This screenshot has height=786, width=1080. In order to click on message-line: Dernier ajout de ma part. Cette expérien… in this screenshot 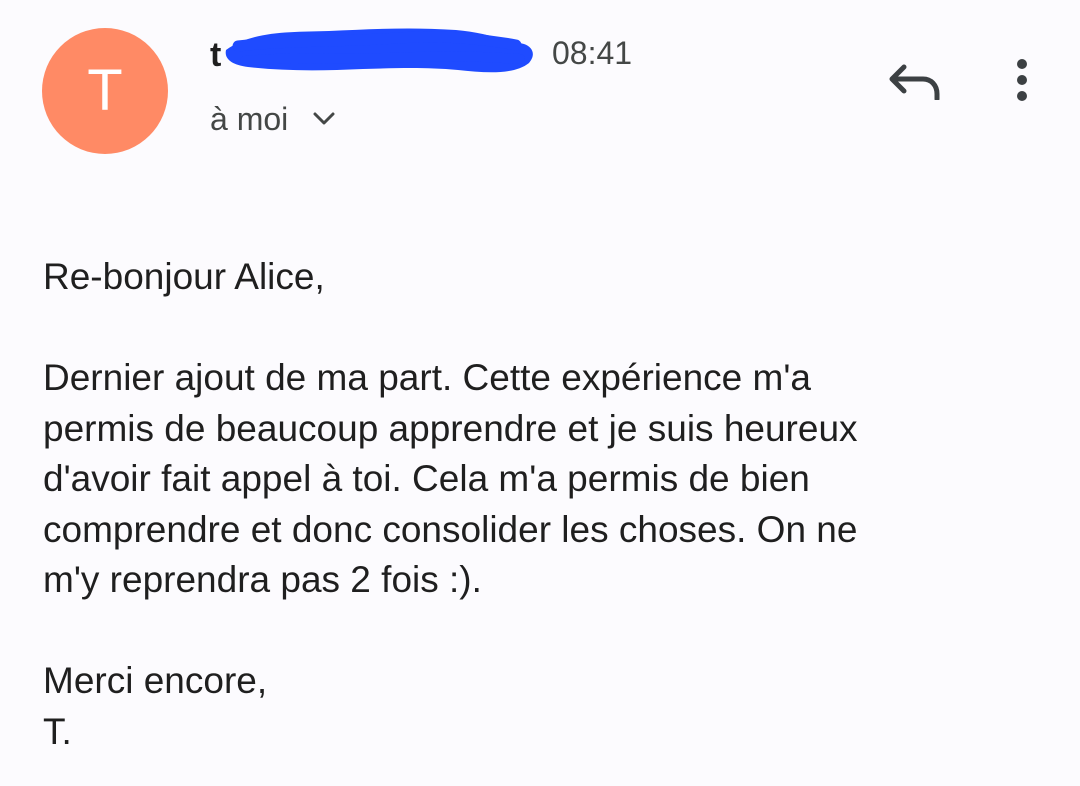, I will do `click(427, 377)`.